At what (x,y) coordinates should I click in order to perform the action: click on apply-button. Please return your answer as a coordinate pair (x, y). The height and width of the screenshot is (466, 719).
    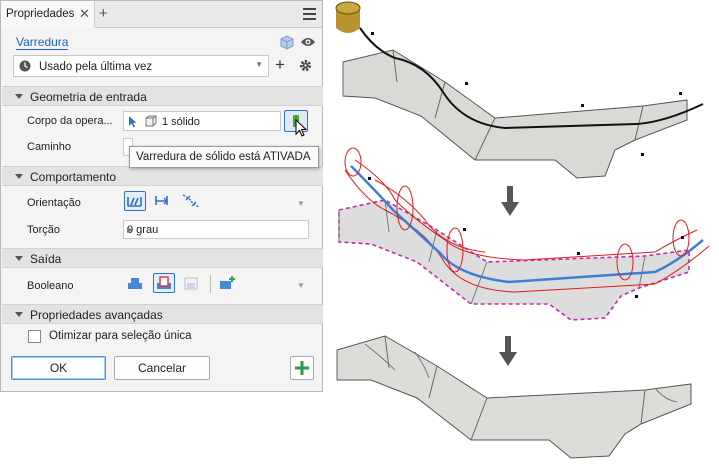
    Looking at the image, I should click on (302, 368).